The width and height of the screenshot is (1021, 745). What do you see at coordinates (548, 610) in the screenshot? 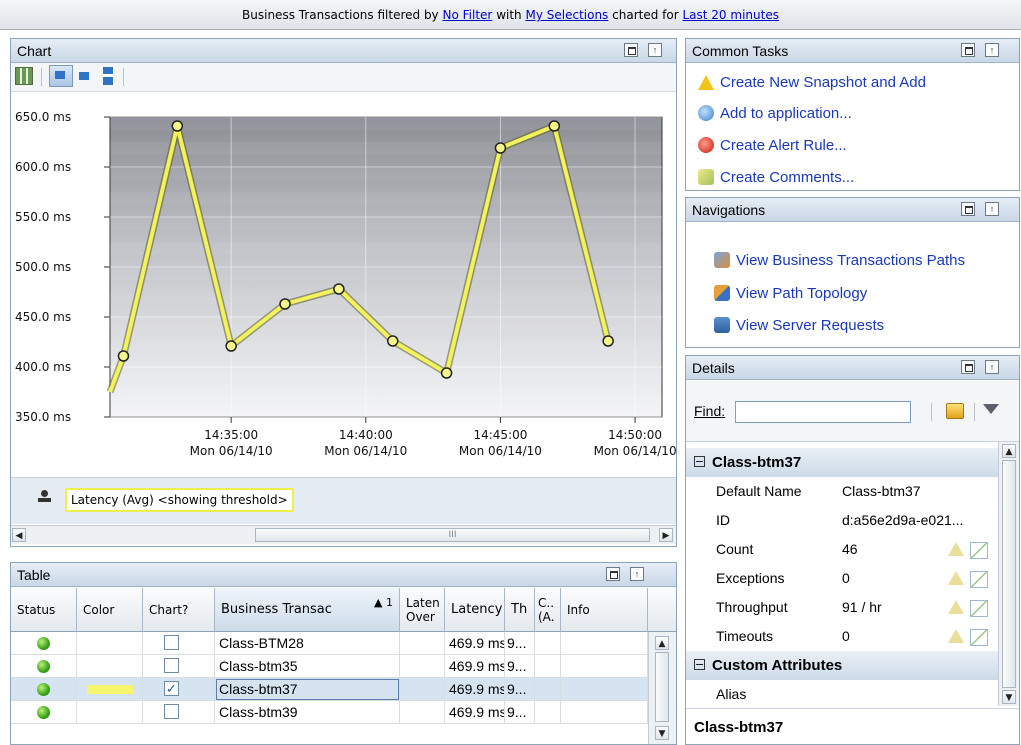
I see `column-header-count: C.. (A.` at bounding box center [548, 610].